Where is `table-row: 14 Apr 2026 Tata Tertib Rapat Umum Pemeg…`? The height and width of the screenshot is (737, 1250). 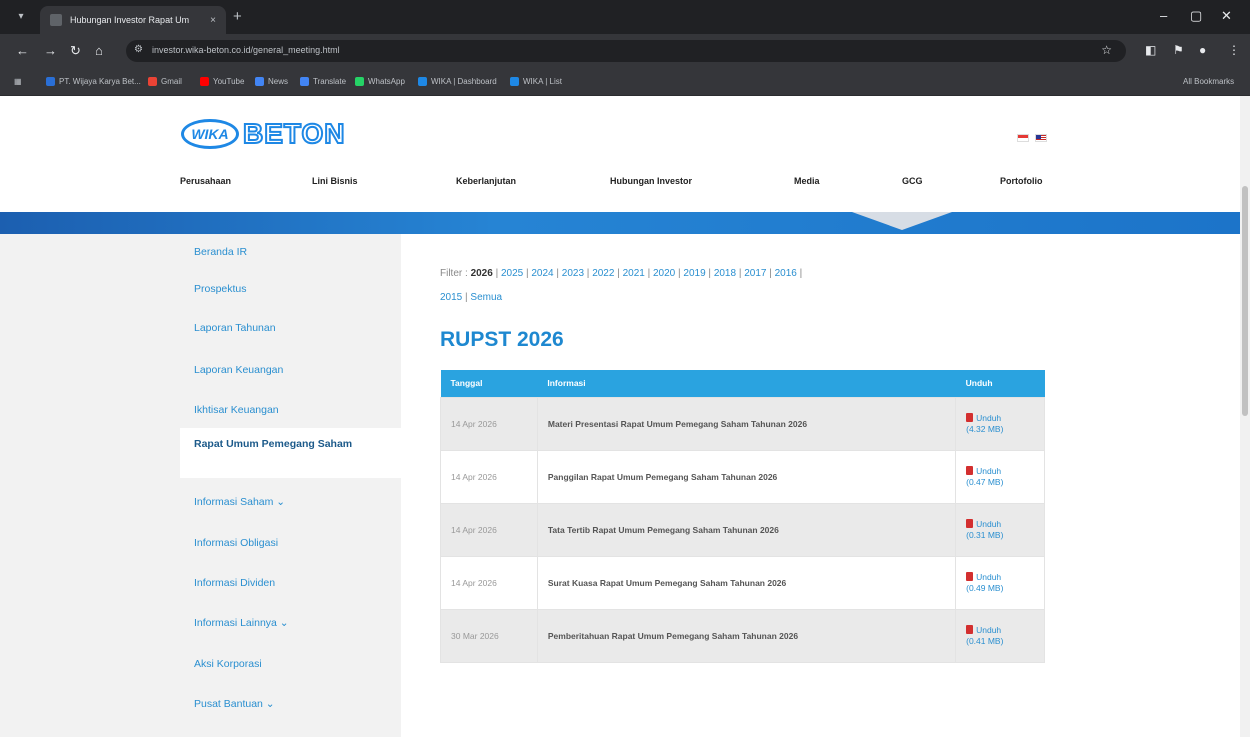 table-row: 14 Apr 2026 Tata Tertib Rapat Umum Pemeg… is located at coordinates (742, 529).